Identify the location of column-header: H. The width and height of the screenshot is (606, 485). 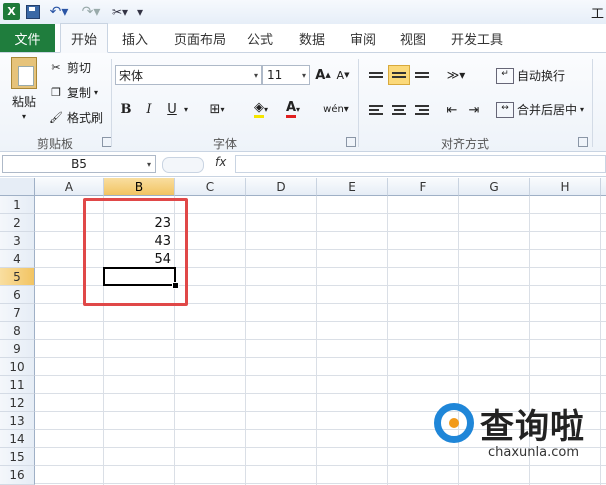
(565, 187).